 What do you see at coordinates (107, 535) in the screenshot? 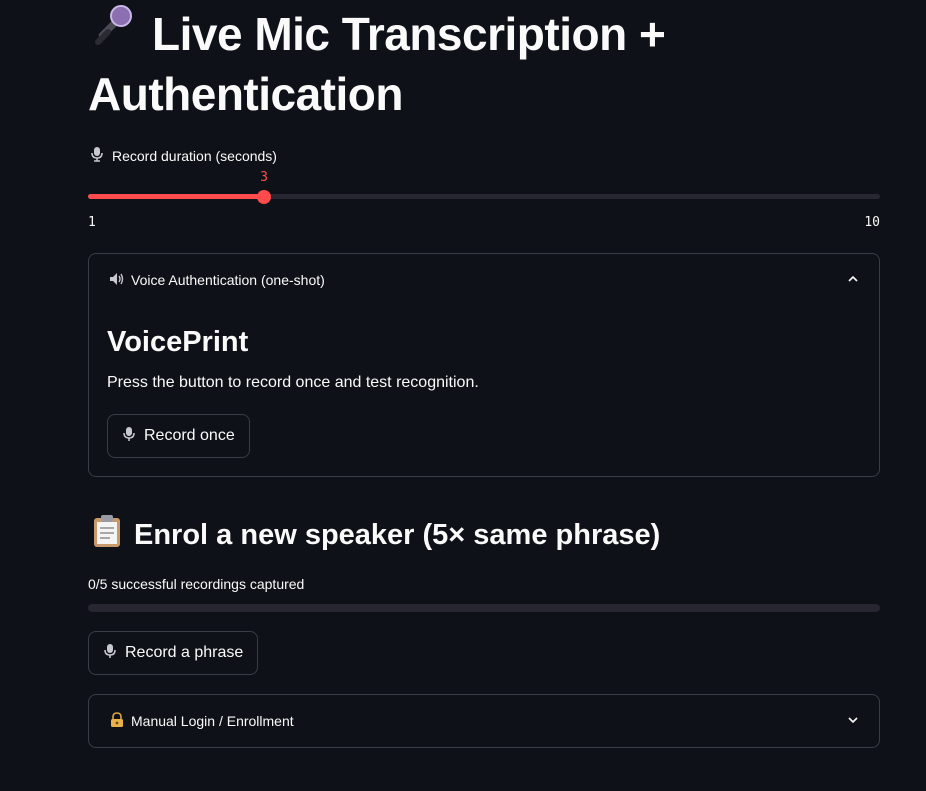
I see `clipboard-icon` at bounding box center [107, 535].